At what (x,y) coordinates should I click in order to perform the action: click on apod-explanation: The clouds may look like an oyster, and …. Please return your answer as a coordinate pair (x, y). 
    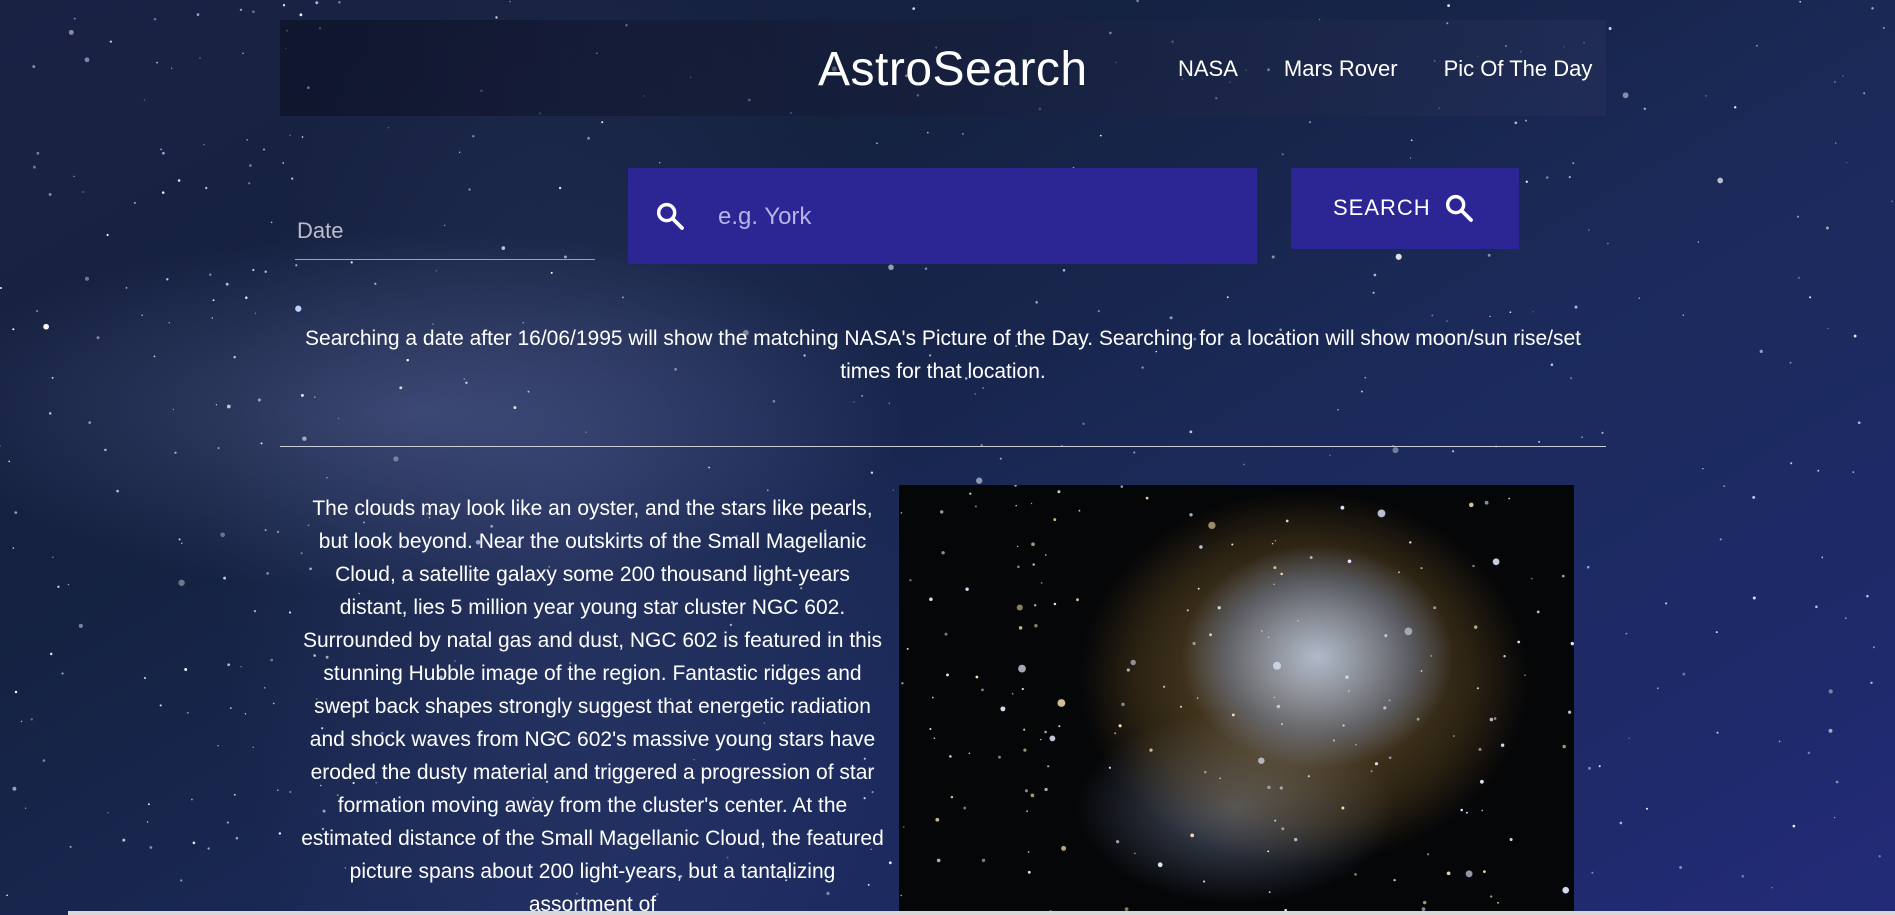
    Looking at the image, I should click on (592, 706).